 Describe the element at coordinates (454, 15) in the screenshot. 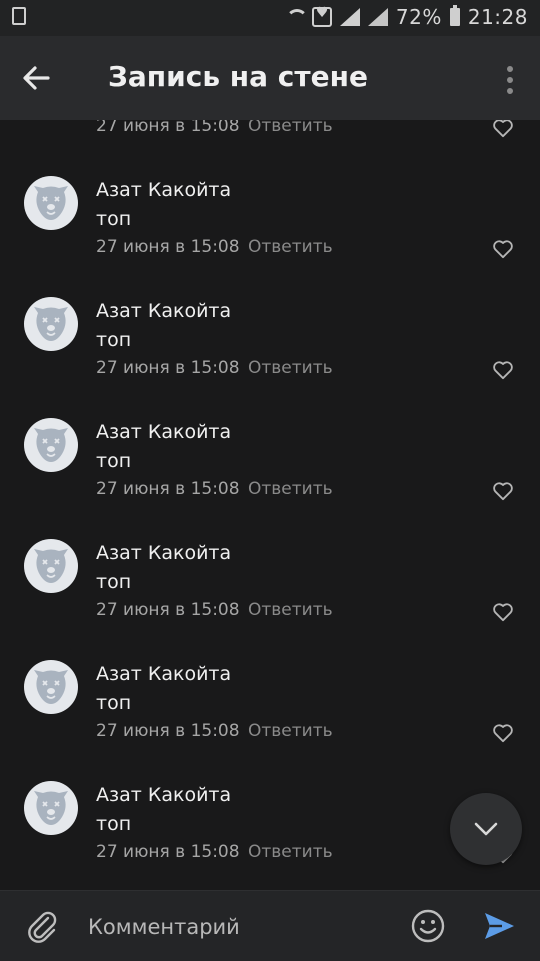

I see `battery-icon` at that location.